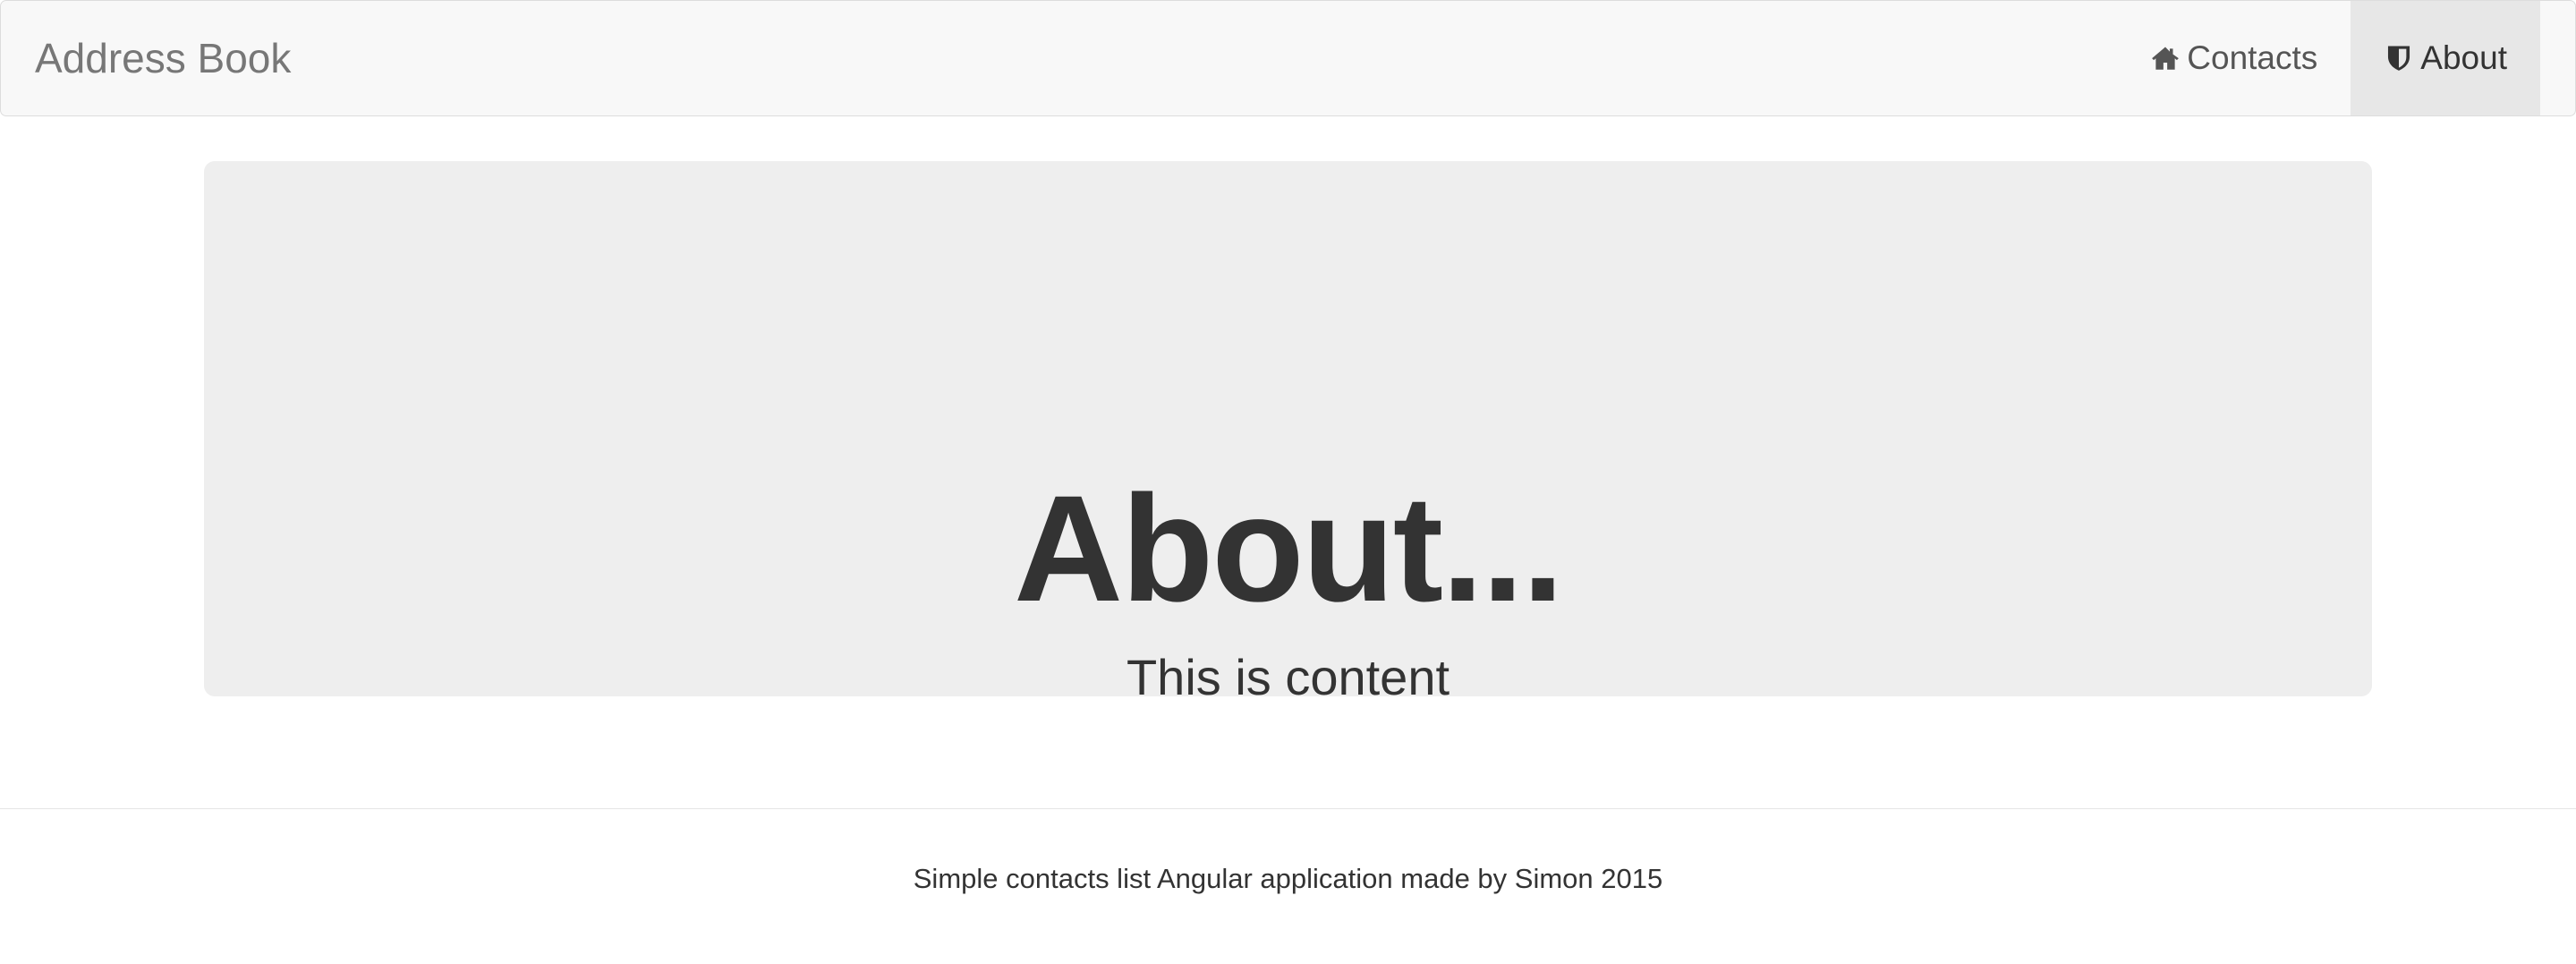  I want to click on nav-contacts: Contacts, so click(2234, 58).